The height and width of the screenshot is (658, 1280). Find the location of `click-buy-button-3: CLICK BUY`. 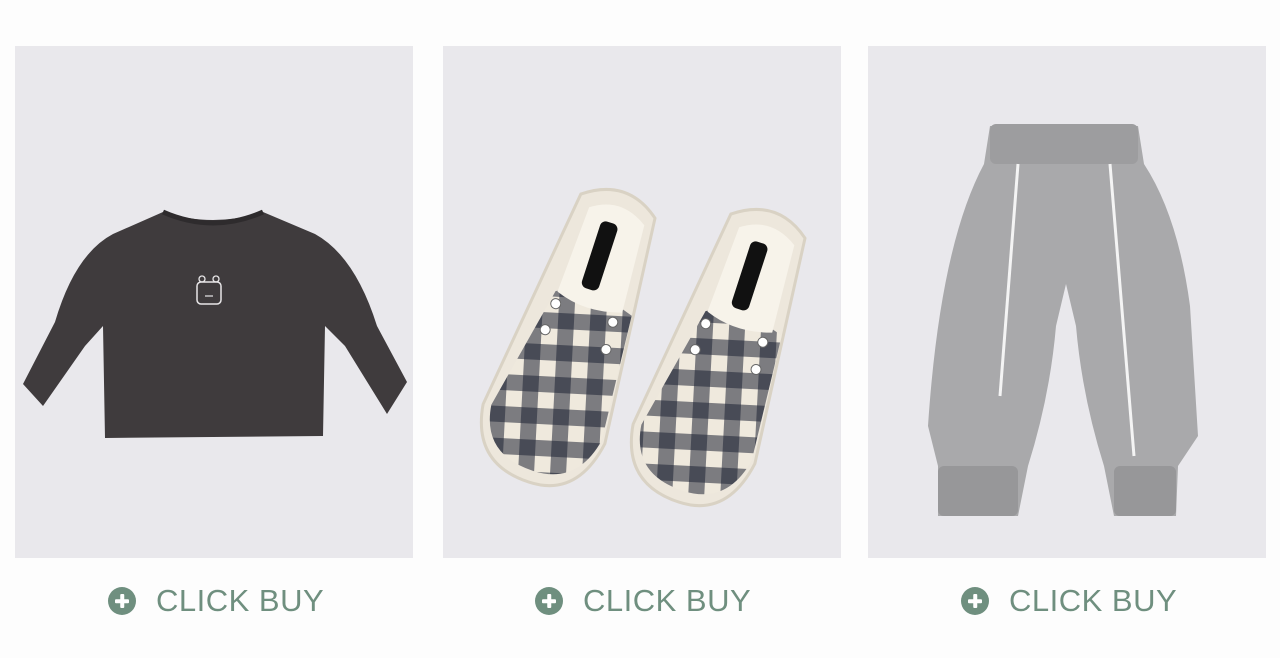

click-buy-button-3: CLICK BUY is located at coordinates (1069, 601).